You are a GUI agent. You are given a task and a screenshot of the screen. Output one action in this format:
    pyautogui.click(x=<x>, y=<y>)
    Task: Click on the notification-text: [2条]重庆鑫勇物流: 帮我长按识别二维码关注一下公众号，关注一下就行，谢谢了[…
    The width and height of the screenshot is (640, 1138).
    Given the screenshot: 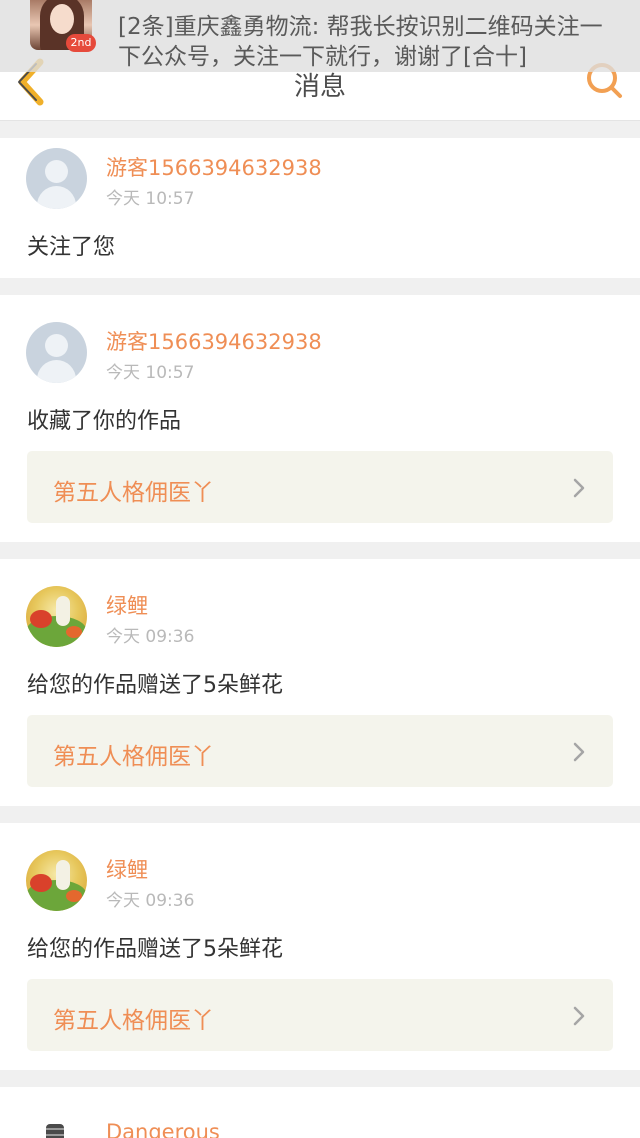 What is the action you would take?
    pyautogui.click(x=360, y=42)
    